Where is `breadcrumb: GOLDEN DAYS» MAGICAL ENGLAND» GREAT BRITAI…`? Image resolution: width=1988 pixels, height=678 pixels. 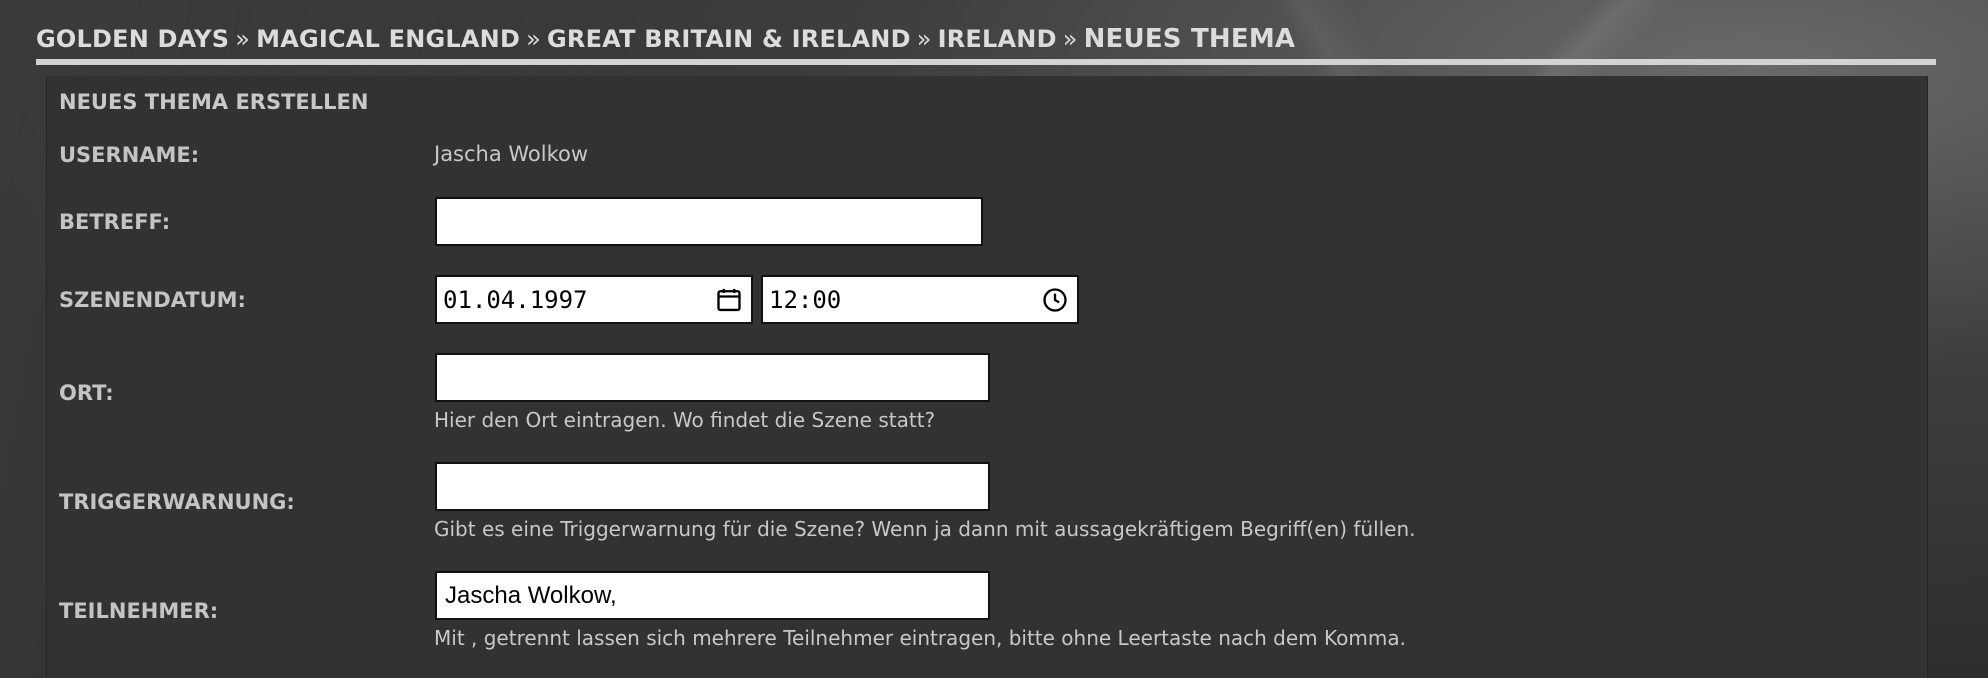
breadcrumb: GOLDEN DAYS» MAGICAL ENGLAND» GREAT BRITAI… is located at coordinates (665, 39).